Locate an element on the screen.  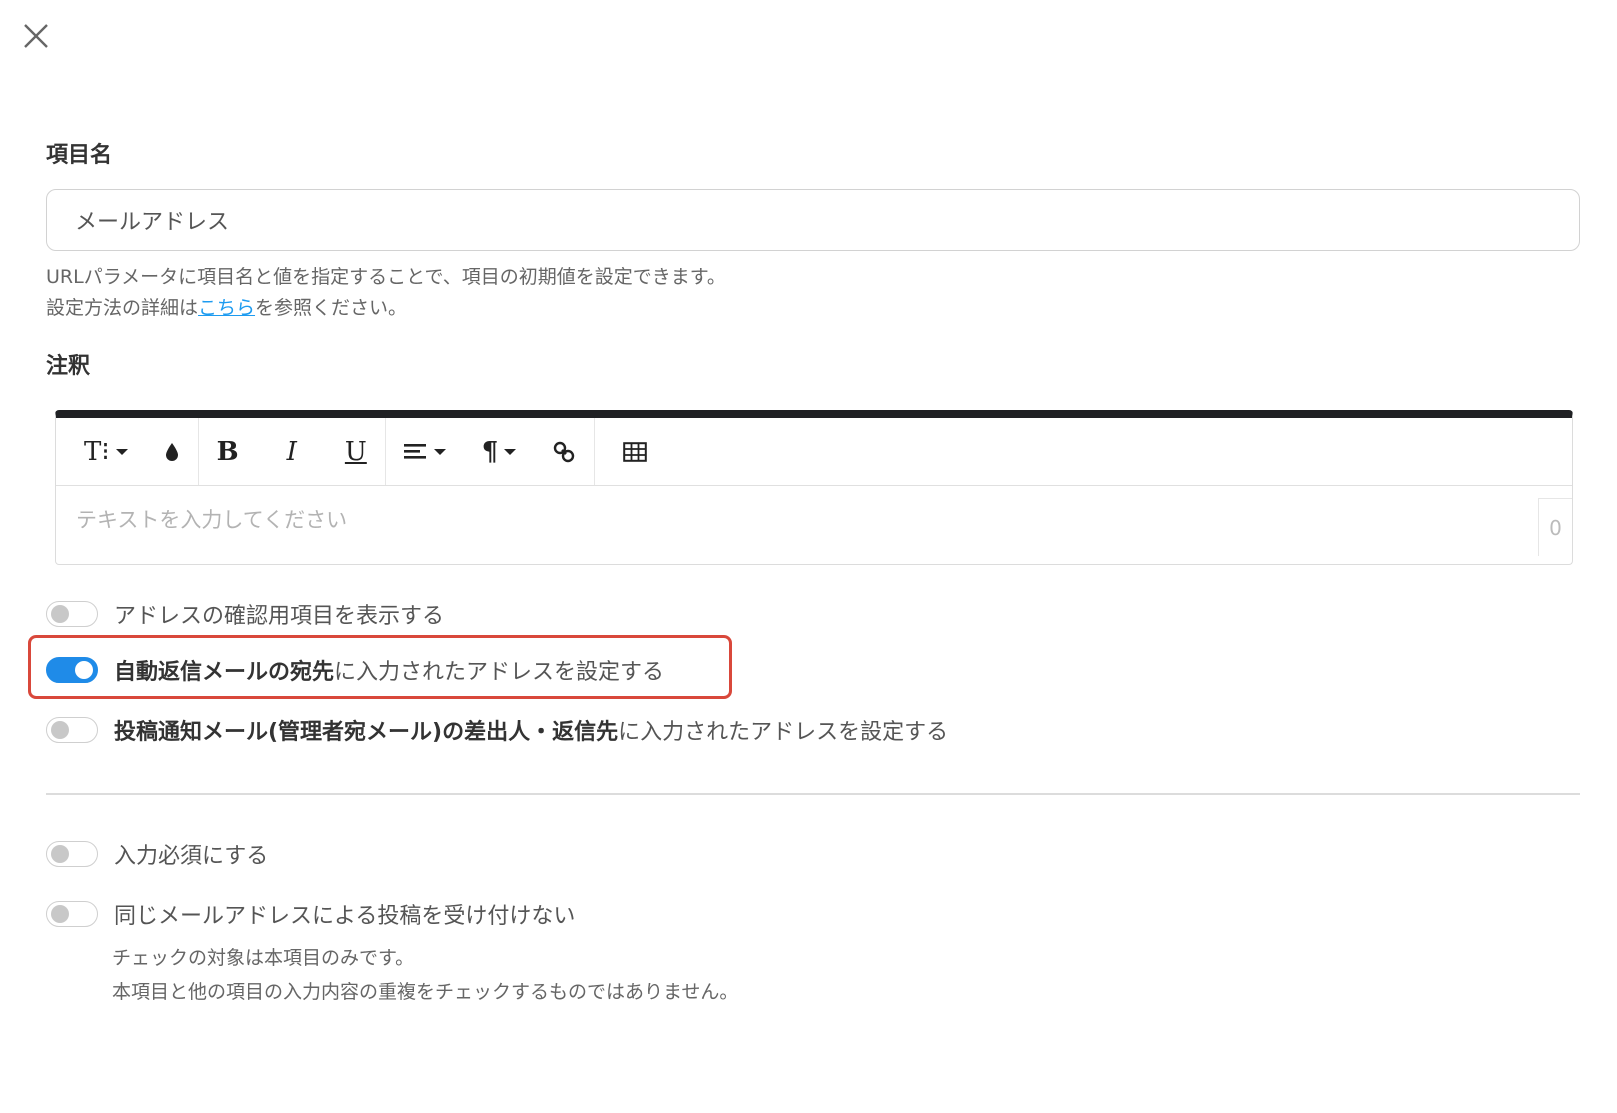
toggle-row-auto-reply: 自動返信メールの宛先に入力されたアドレスを設定する is located at coordinates (355, 670).